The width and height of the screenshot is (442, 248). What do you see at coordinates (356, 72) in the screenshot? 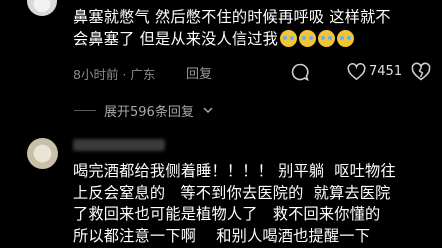
I see `heart-icon` at bounding box center [356, 72].